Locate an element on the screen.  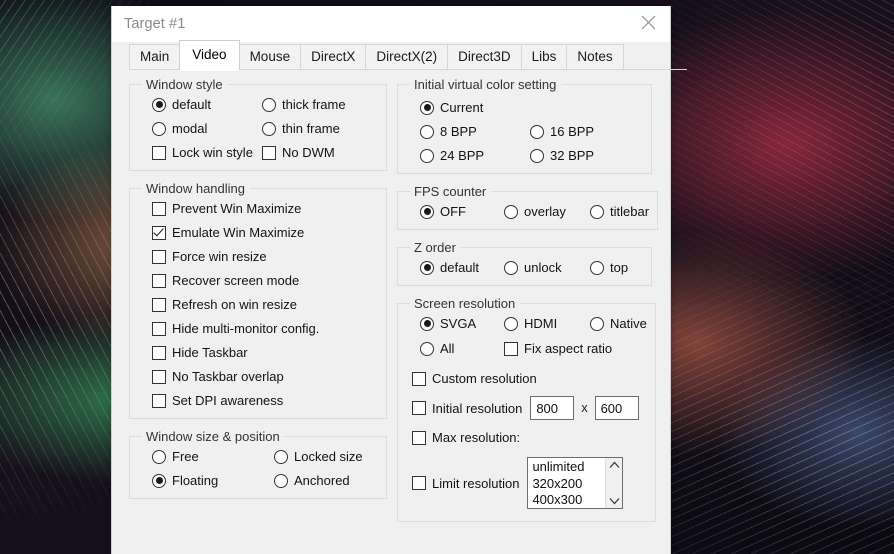
radio-window-style-modal: modal is located at coordinates (207, 128).